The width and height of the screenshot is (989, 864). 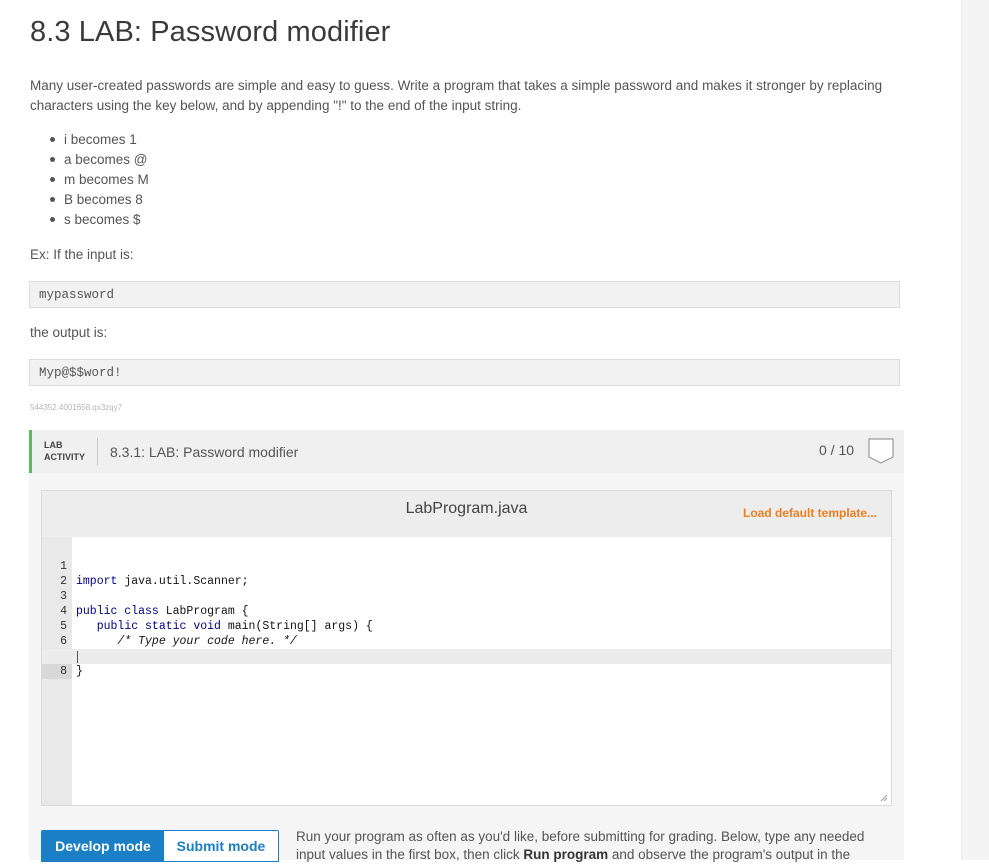 What do you see at coordinates (210, 32) in the screenshot?
I see `page-title: 8.3 LAB: Password modifier` at bounding box center [210, 32].